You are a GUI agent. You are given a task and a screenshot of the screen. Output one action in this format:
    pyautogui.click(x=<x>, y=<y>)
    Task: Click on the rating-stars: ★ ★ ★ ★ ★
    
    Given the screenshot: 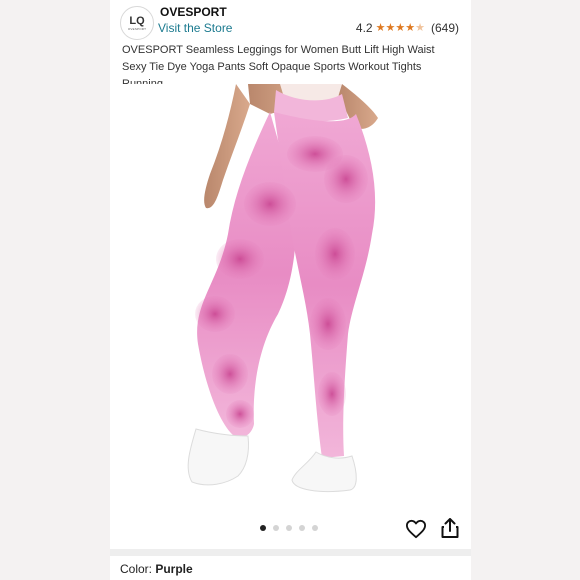 What is the action you would take?
    pyautogui.click(x=400, y=28)
    